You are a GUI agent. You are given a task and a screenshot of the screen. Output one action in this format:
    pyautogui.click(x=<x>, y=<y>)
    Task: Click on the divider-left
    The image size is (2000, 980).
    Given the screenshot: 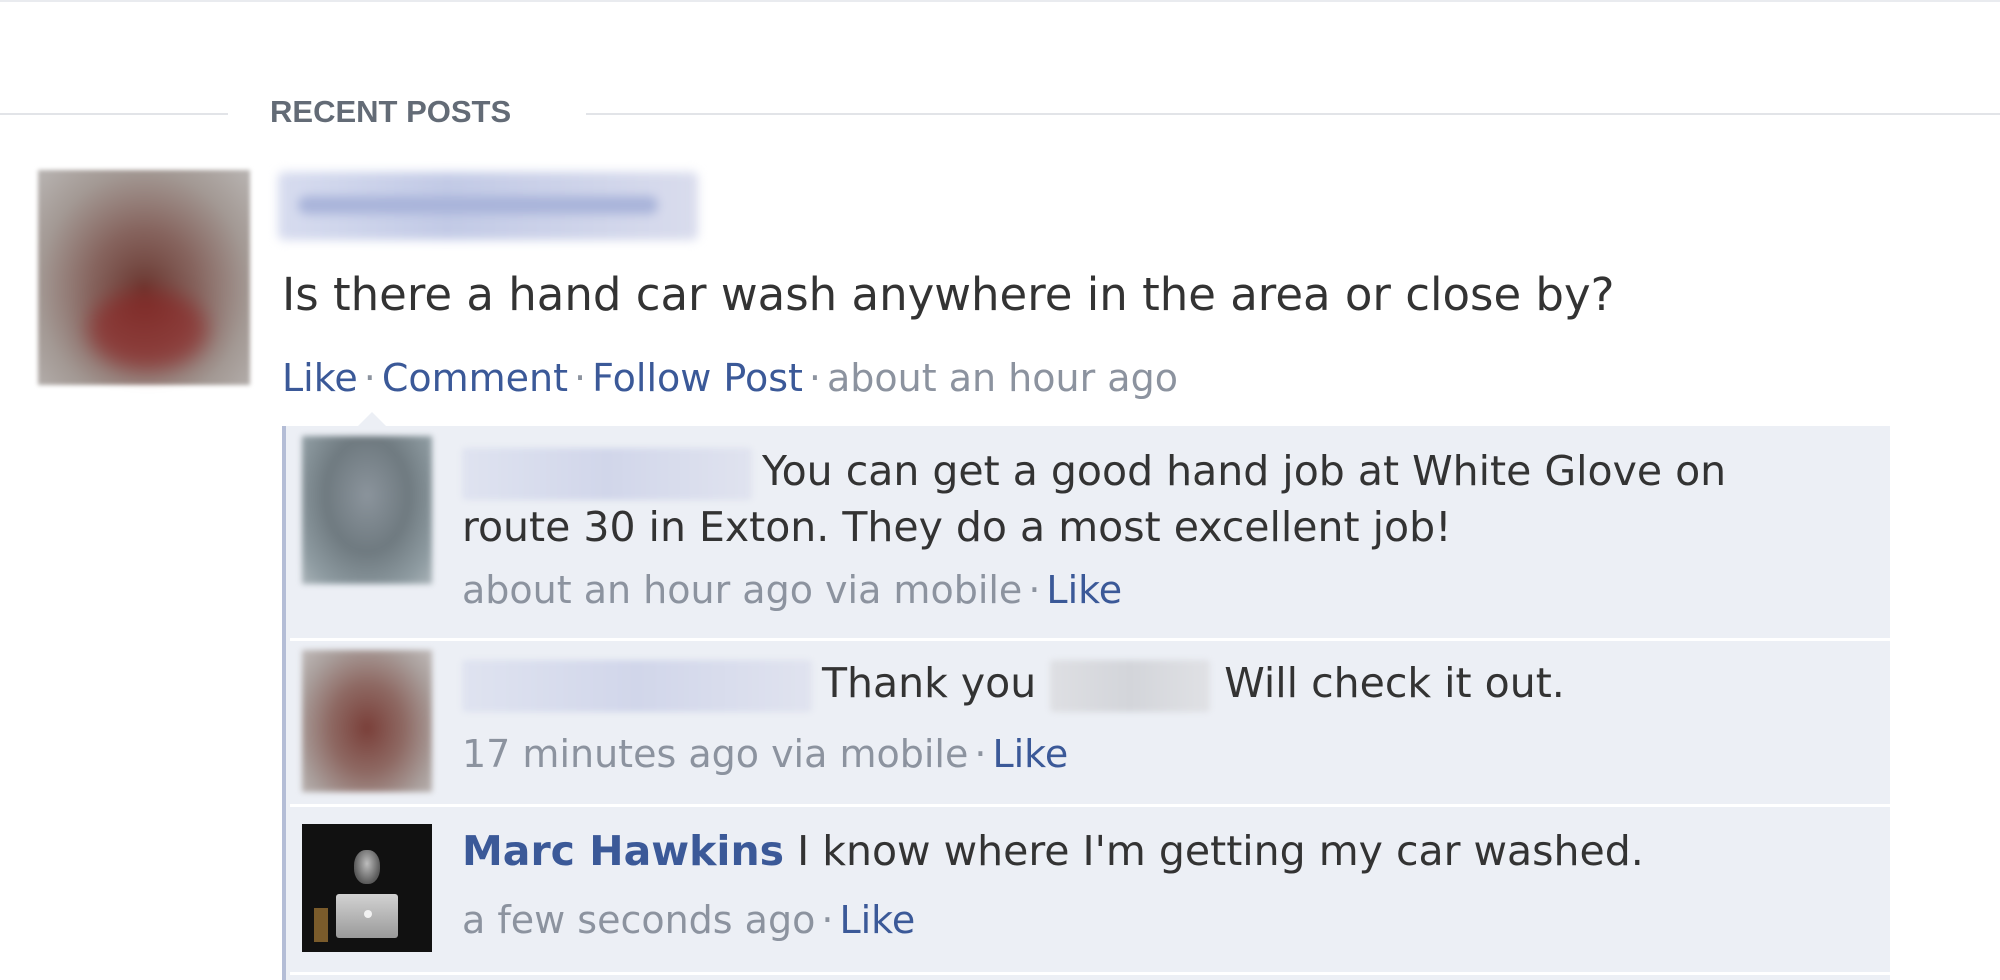 What is the action you would take?
    pyautogui.click(x=114, y=114)
    